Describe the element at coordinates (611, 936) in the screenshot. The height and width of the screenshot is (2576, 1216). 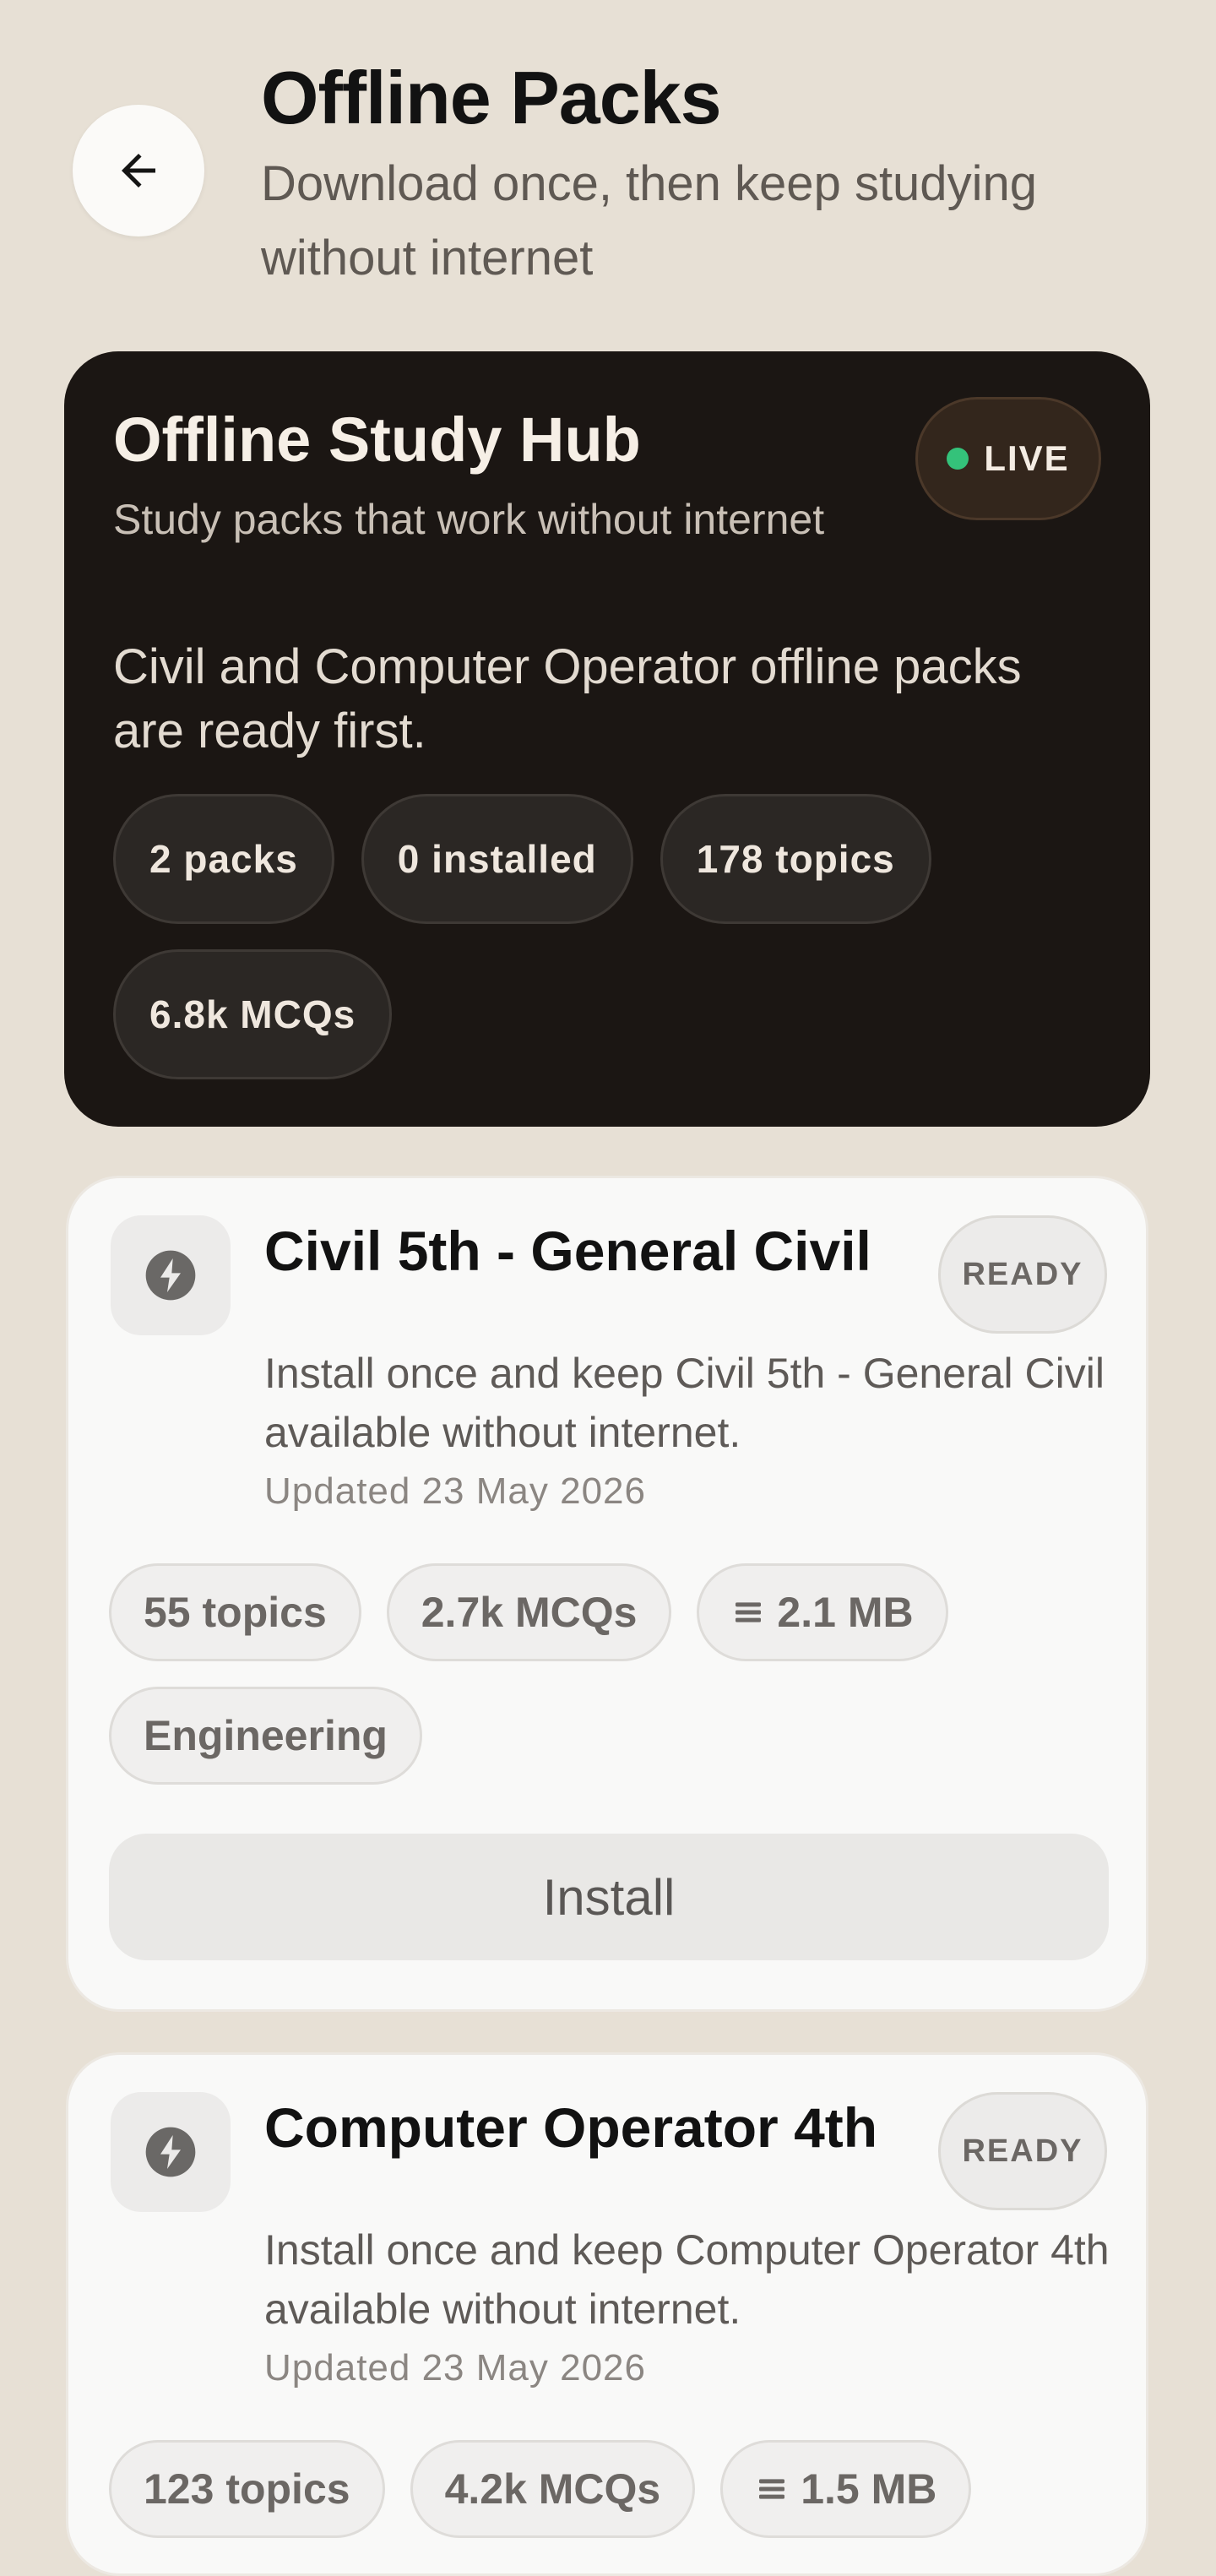
I see `hub-stats: 2 packs 0 installed 178 topics 6.8k MCQs` at that location.